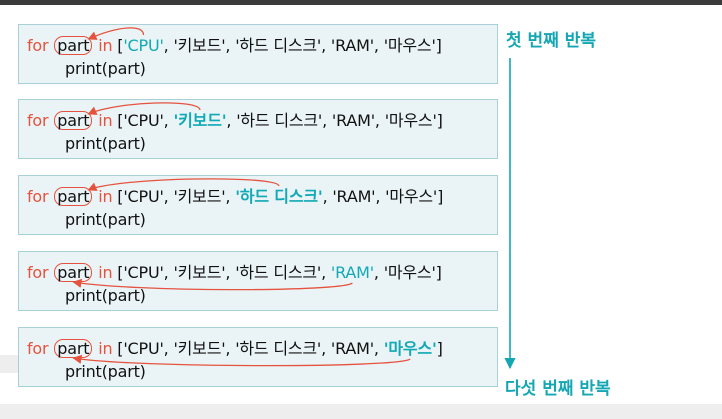 This screenshot has width=722, height=419. What do you see at coordinates (558, 389) in the screenshot?
I see `last-iteration-label: 다섯 번째 반복` at bounding box center [558, 389].